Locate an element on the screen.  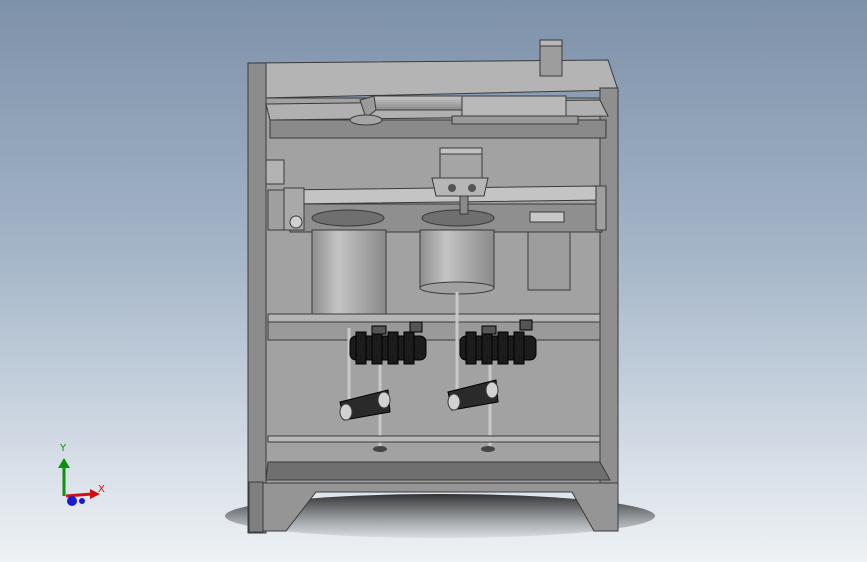
axis-x-label: X is located at coordinates (101, 489).